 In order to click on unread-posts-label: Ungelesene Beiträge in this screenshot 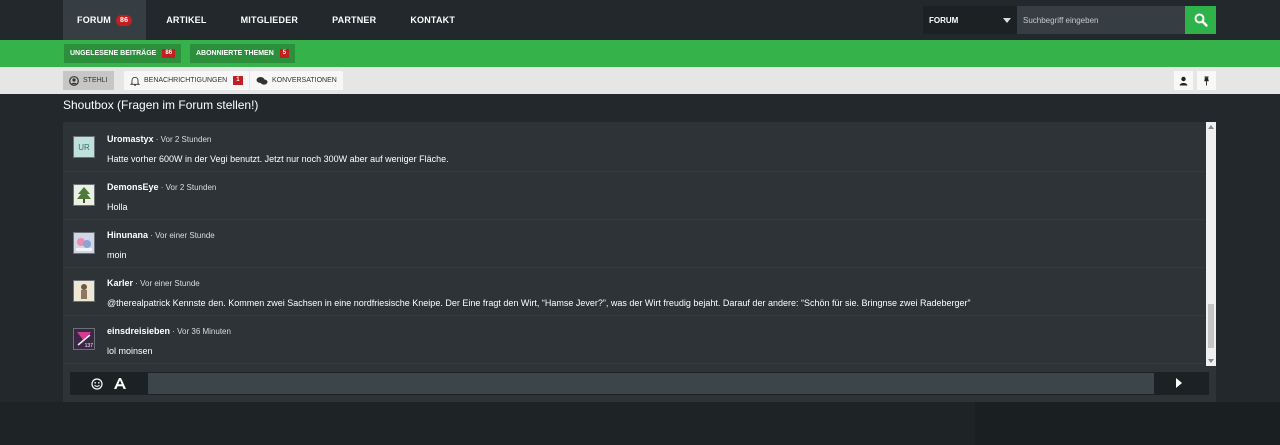, I will do `click(113, 53)`.